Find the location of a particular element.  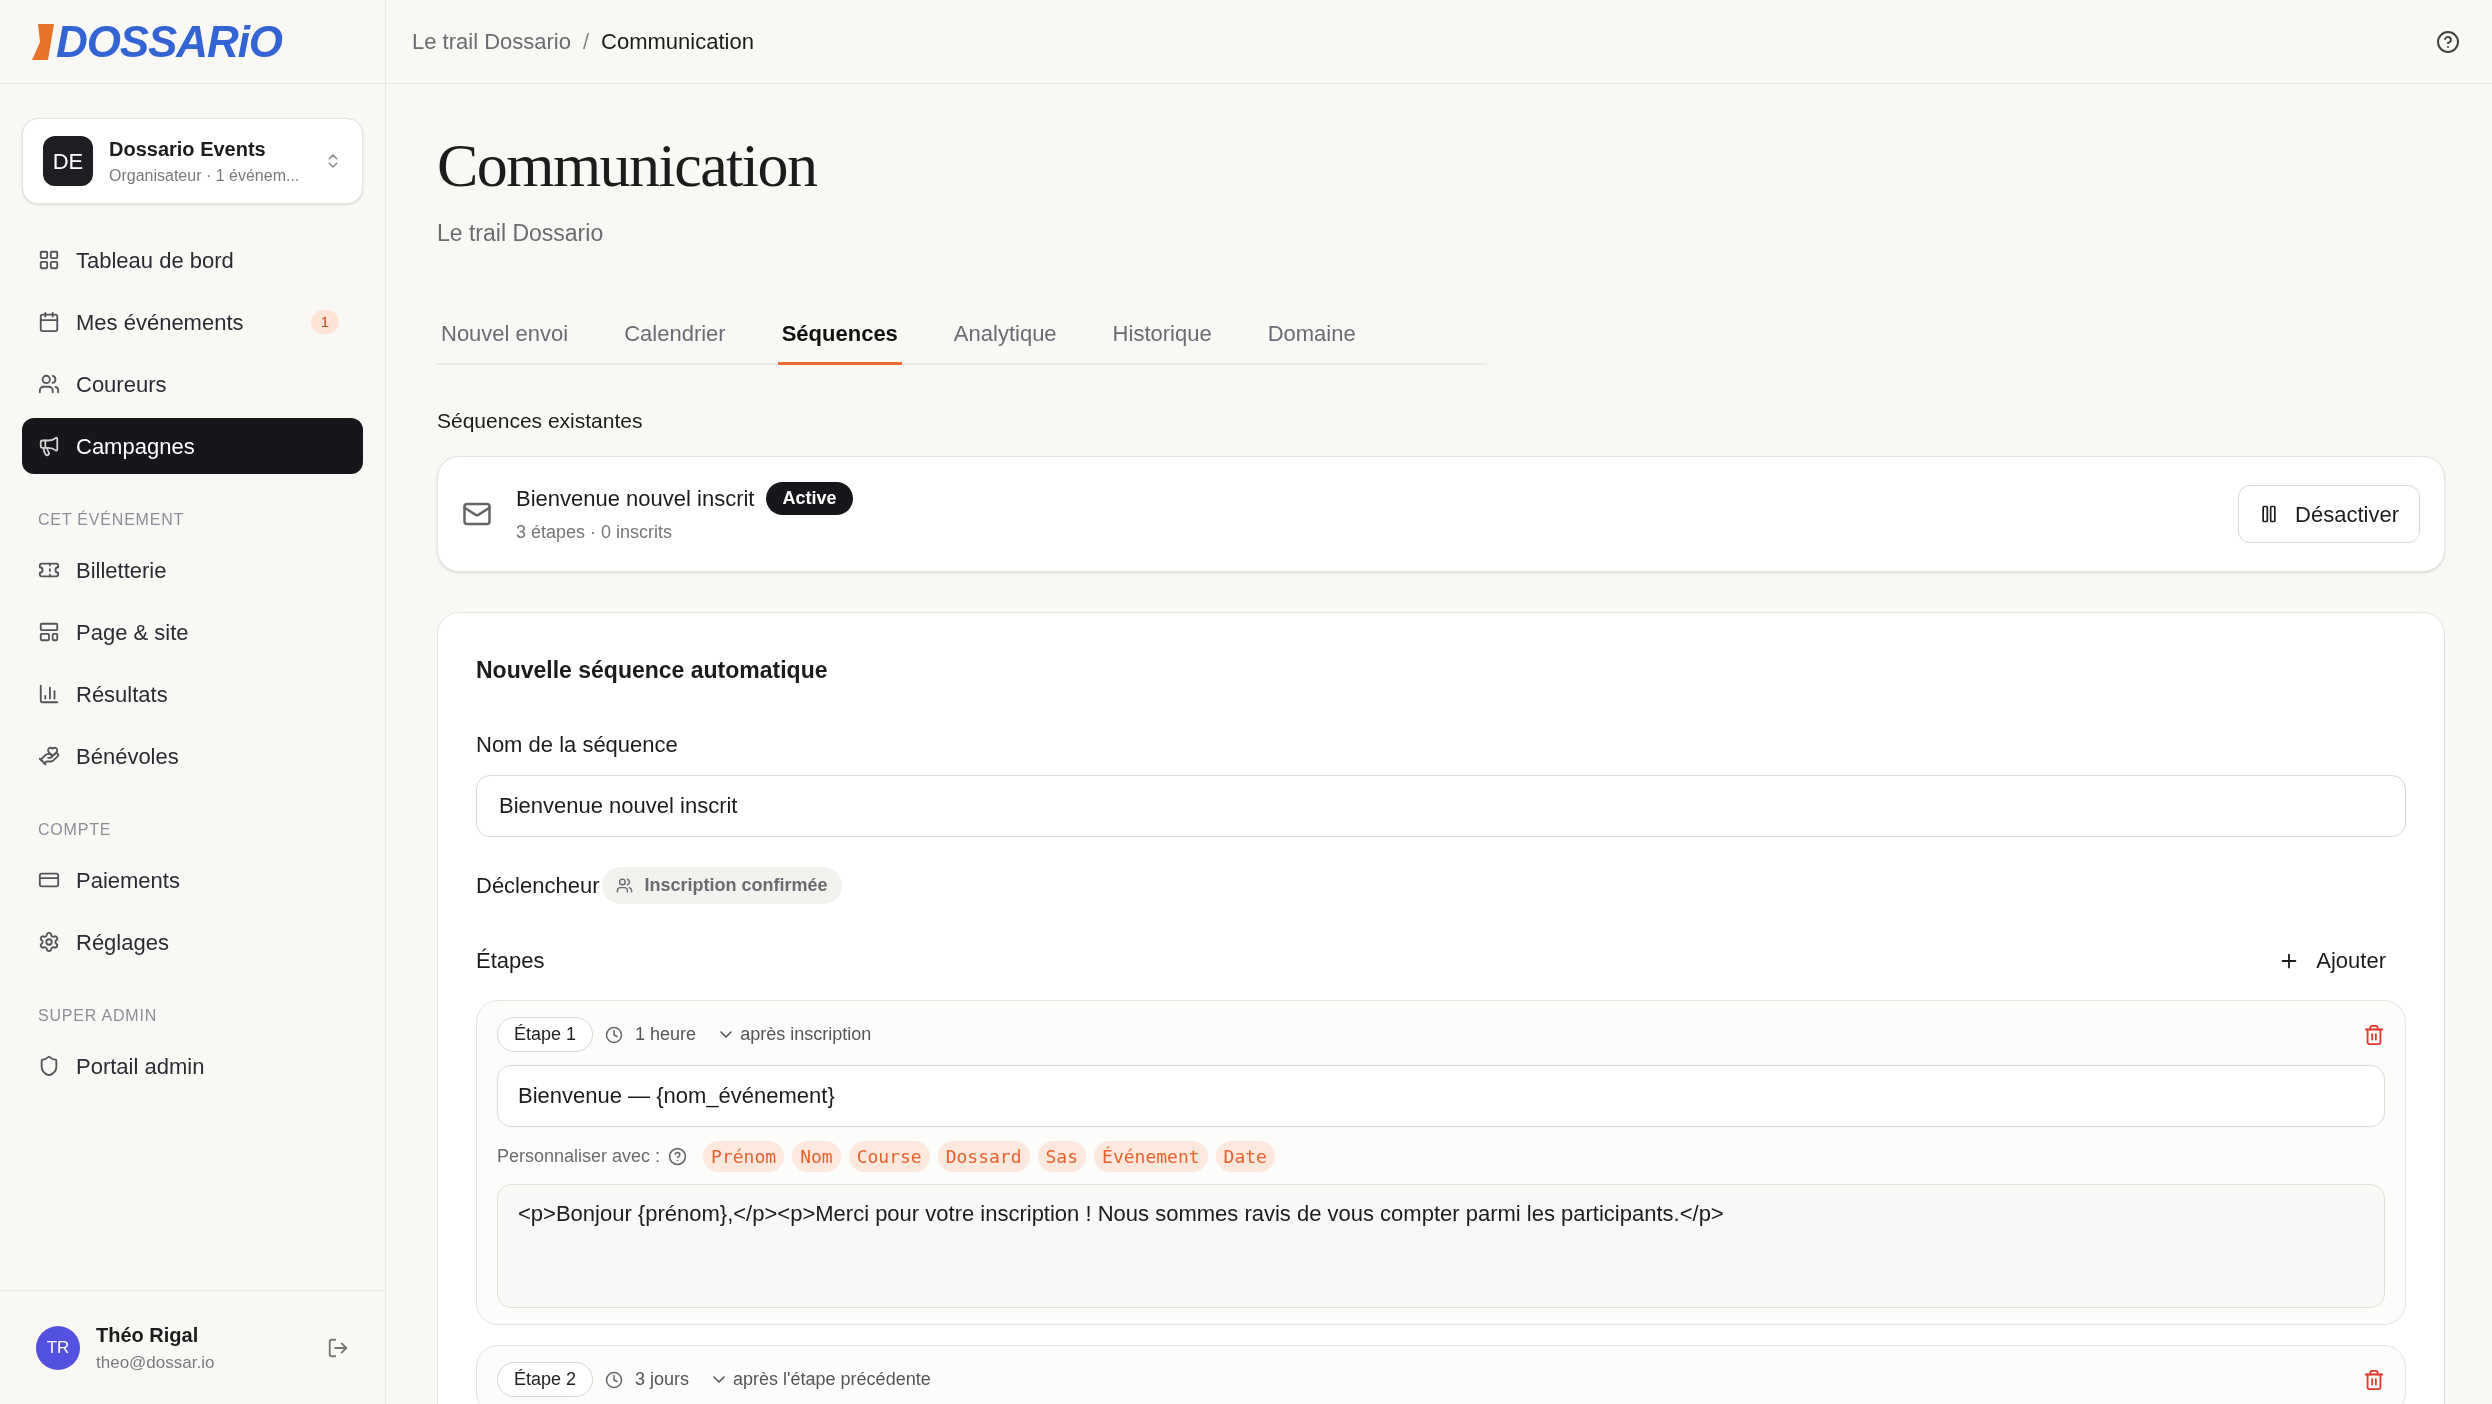

section-heading: COMPTE is located at coordinates (75, 830).